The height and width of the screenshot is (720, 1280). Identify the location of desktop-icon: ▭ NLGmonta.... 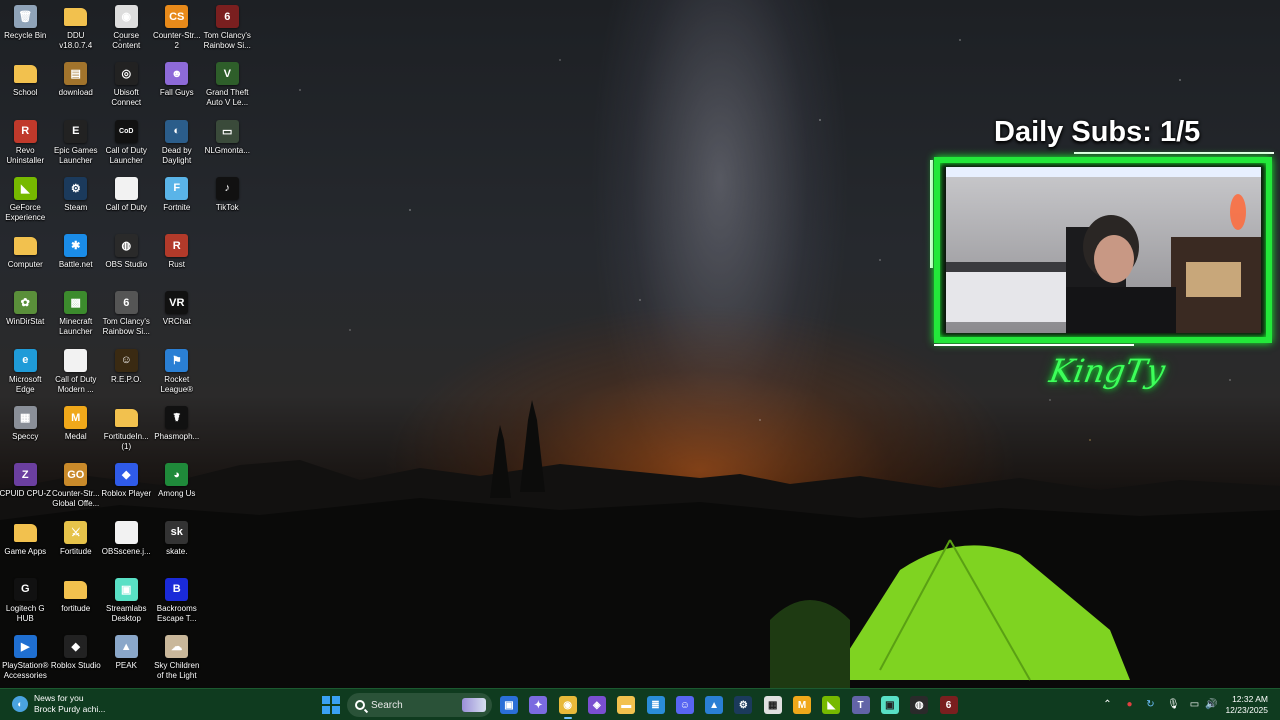
(227, 143).